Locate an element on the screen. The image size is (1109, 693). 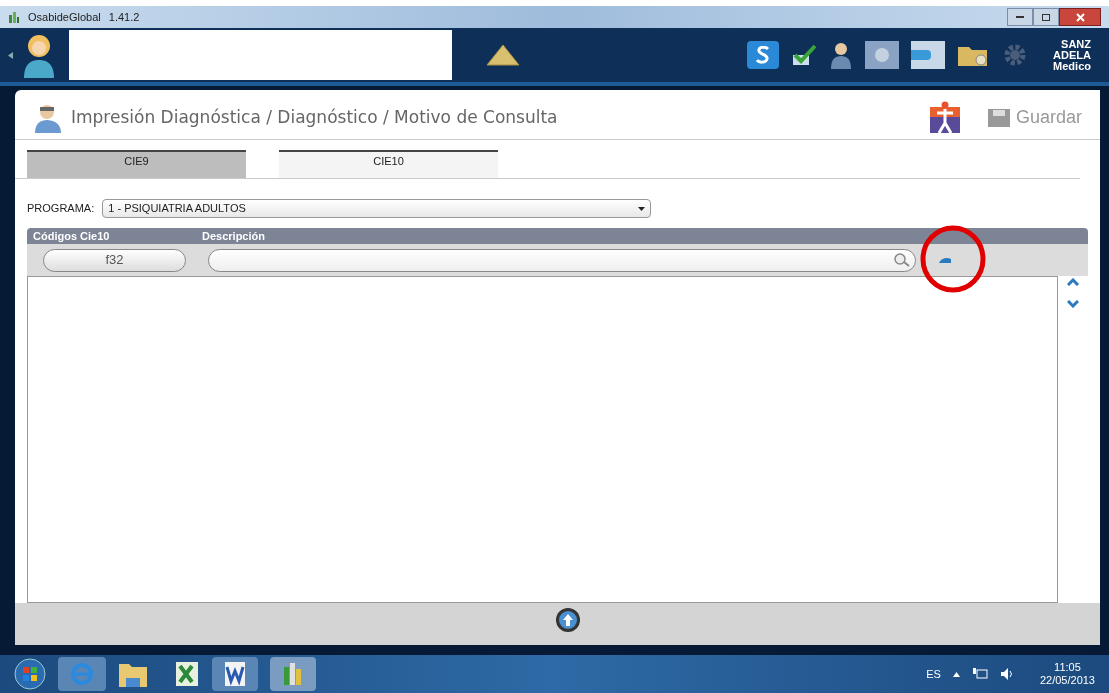
close-icon is located at coordinates (1080, 17).